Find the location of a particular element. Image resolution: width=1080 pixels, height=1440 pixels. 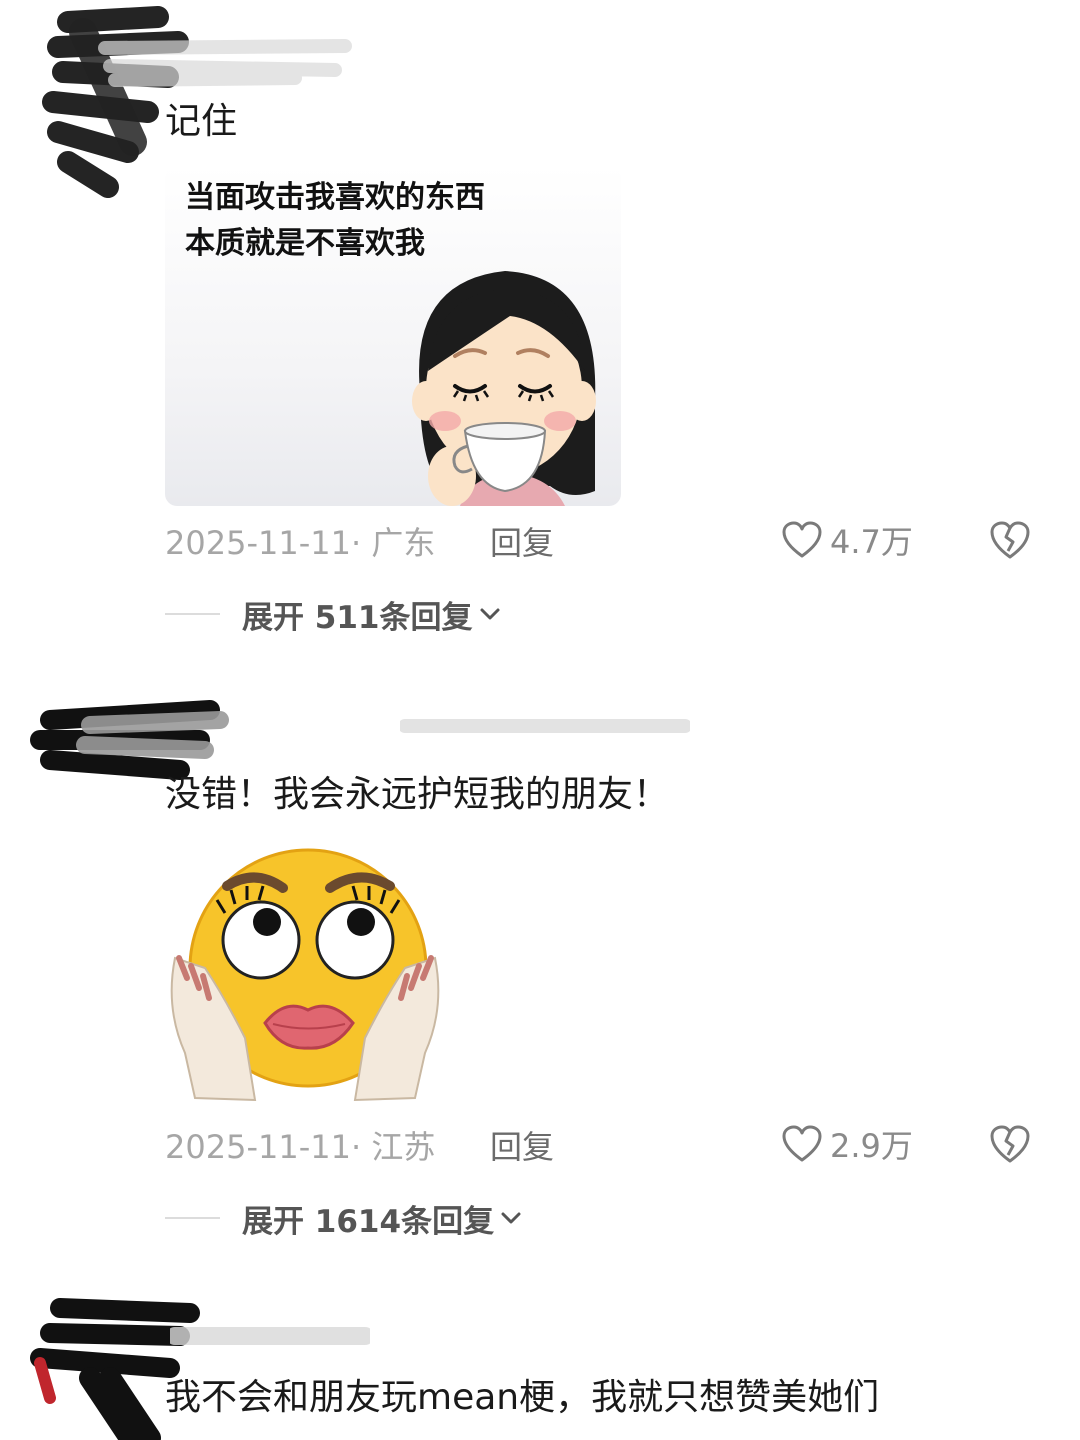

comment-text: 没错！我会永远护短我的朋友！ is located at coordinates (417, 794).